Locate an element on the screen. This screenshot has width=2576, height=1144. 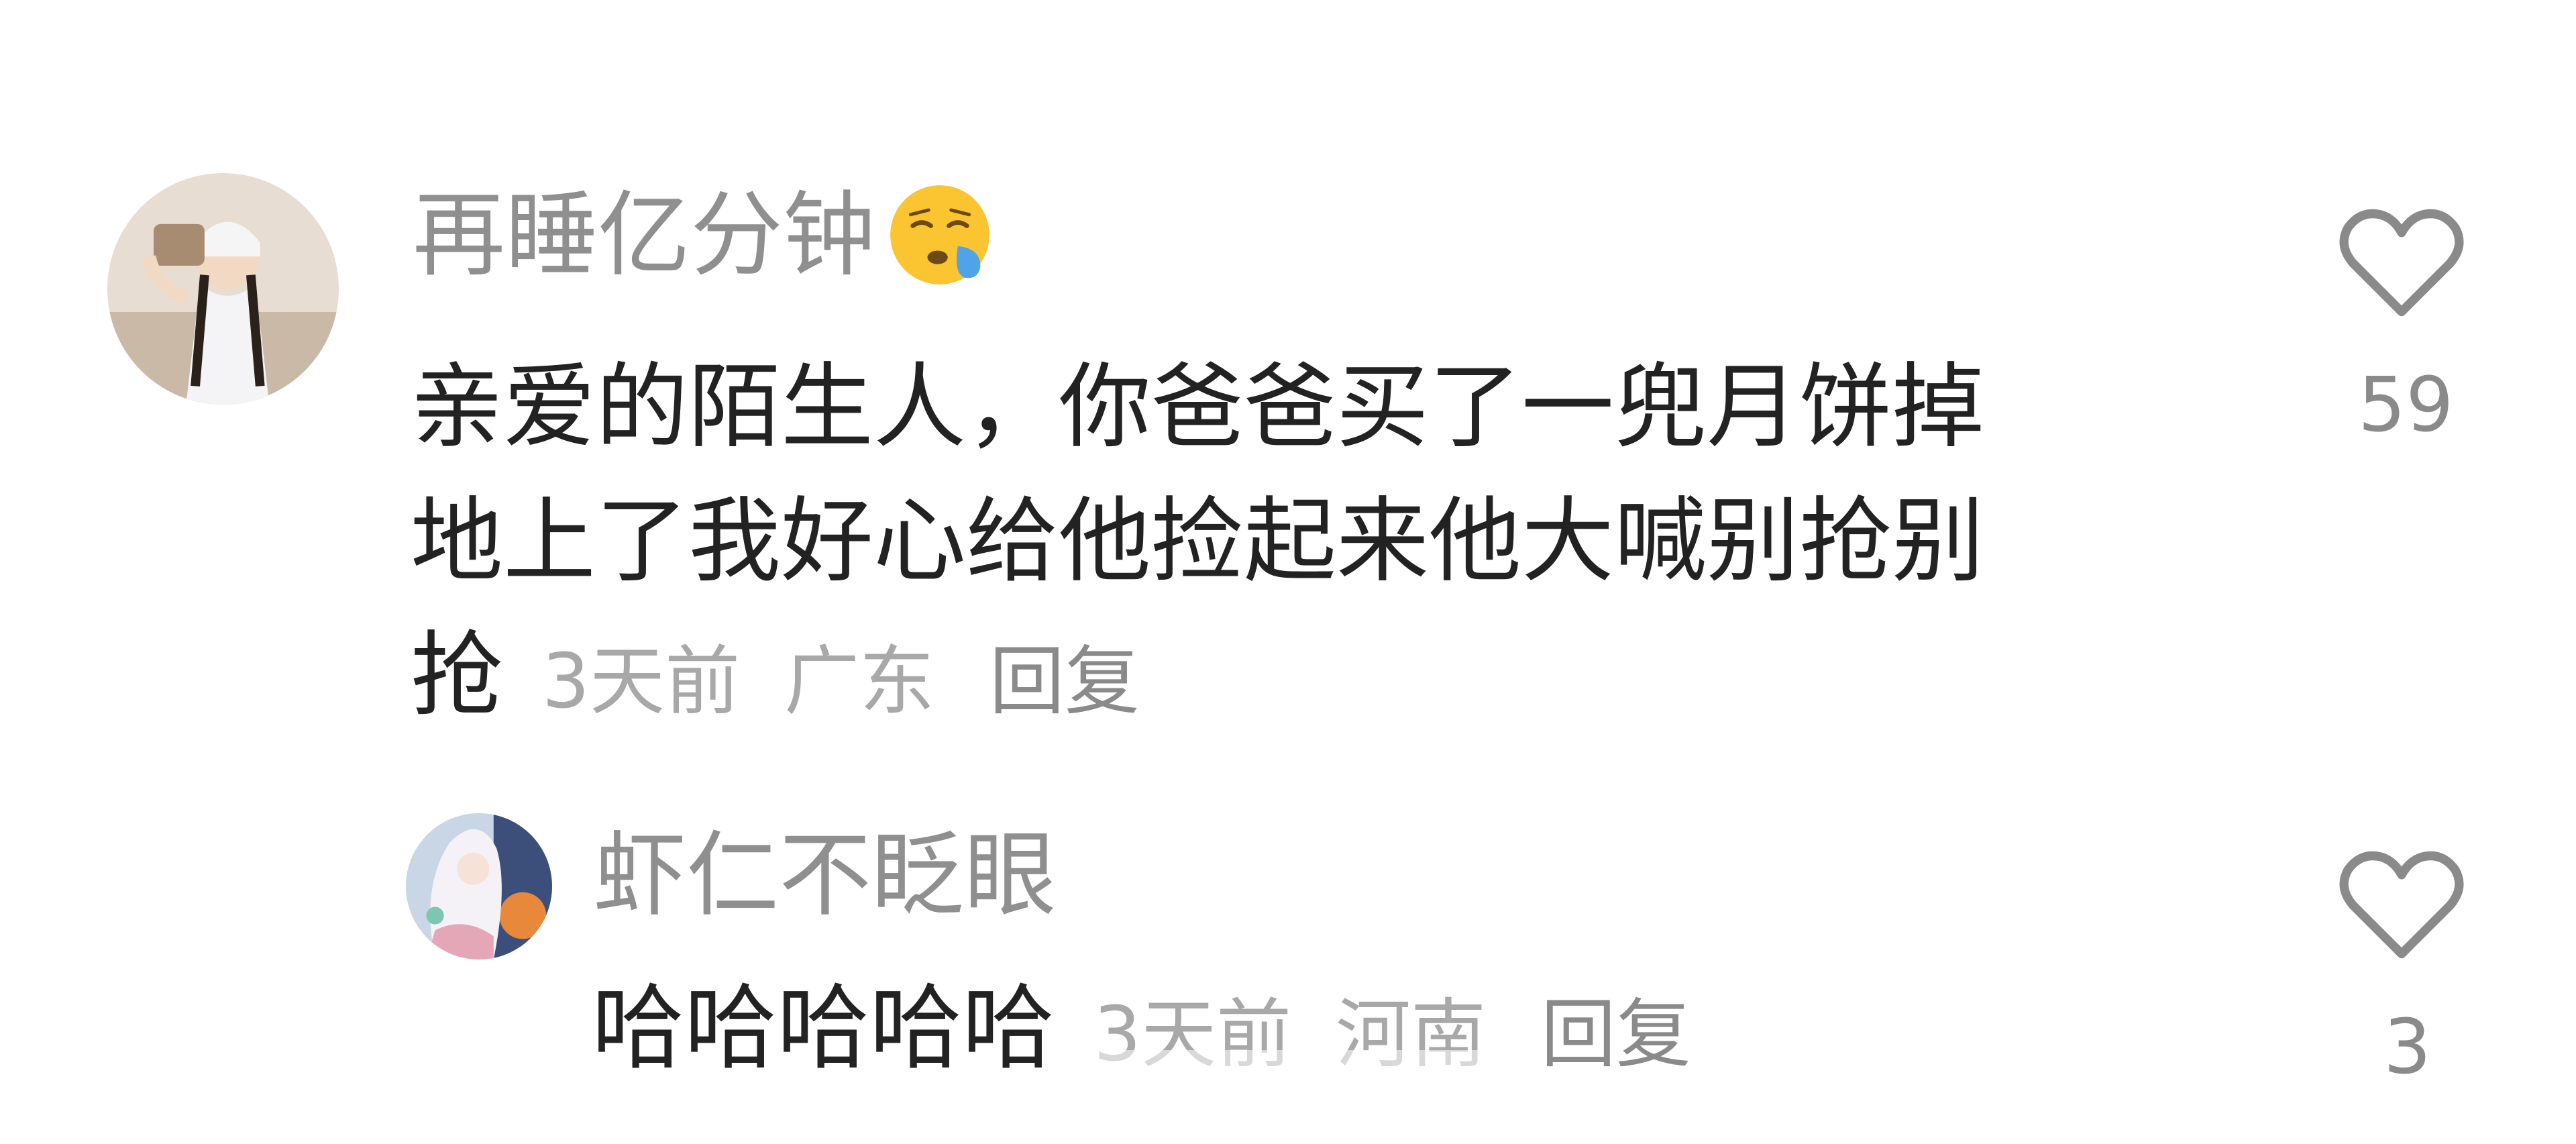
like-count: 59 is located at coordinates (2406, 406).